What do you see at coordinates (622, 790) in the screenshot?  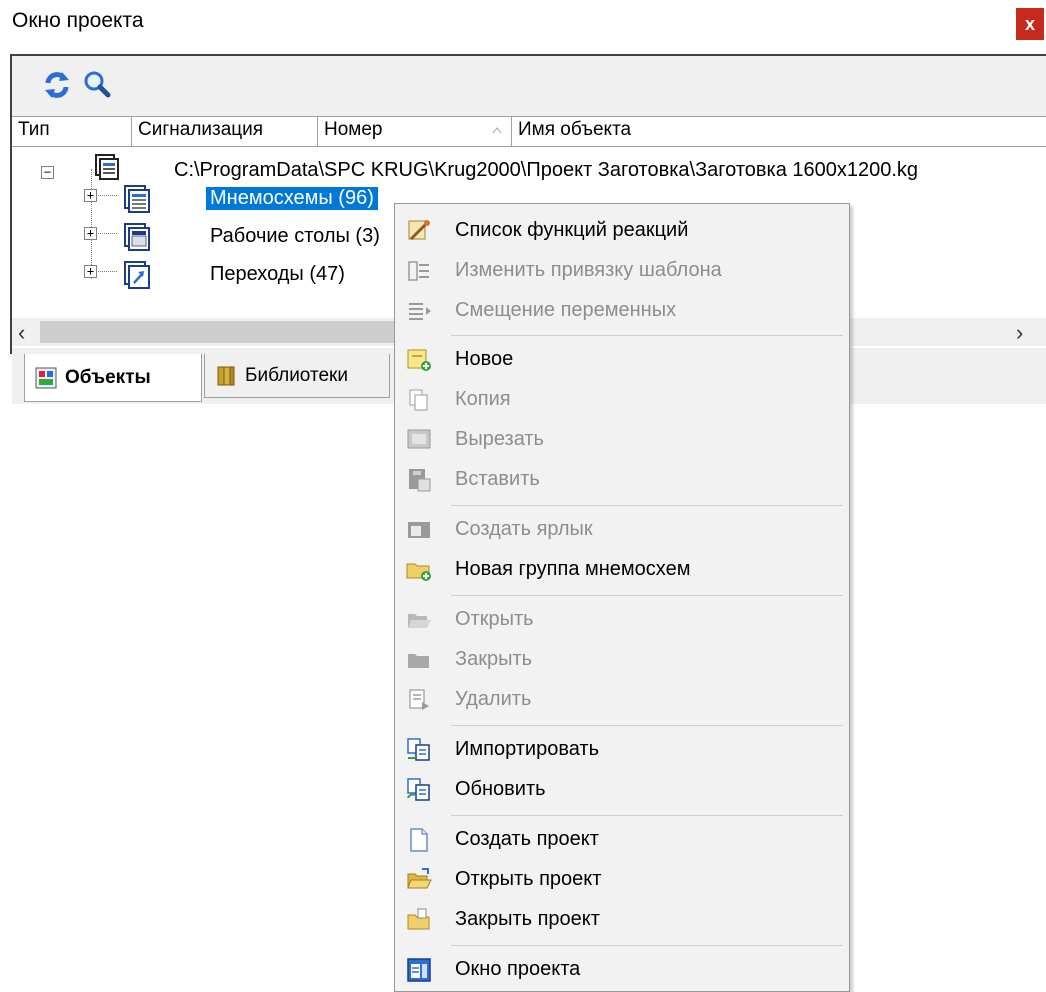 I see `menu-item-update: Обновить` at bounding box center [622, 790].